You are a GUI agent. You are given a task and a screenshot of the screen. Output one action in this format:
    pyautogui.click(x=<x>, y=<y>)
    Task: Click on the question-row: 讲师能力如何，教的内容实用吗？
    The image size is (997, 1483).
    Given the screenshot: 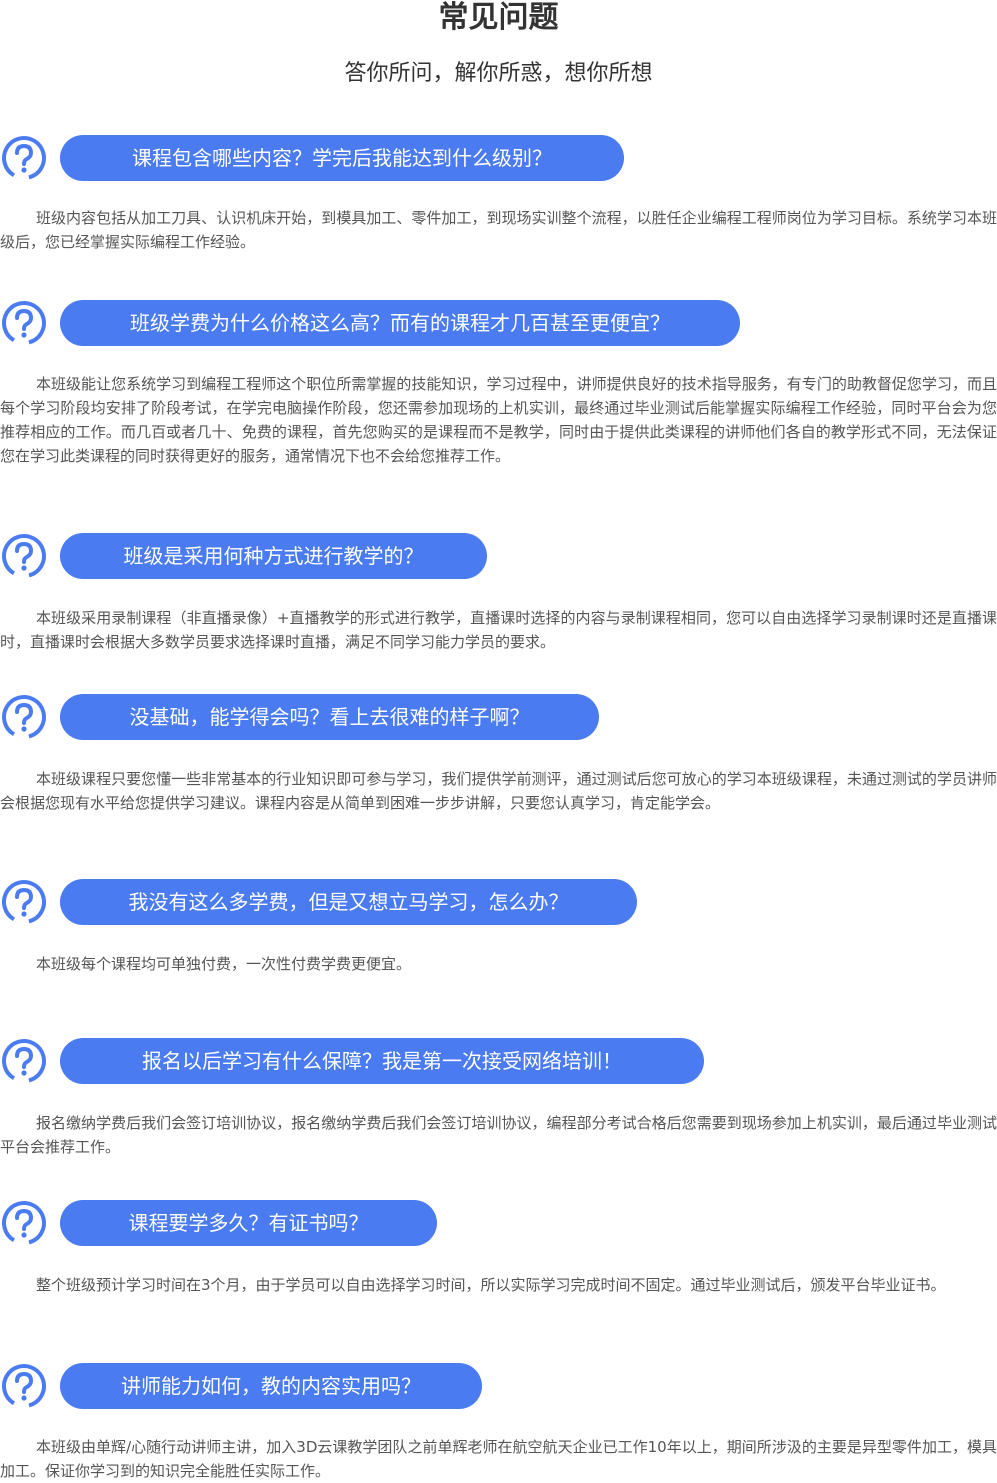 What is the action you would take?
    pyautogui.click(x=498, y=1386)
    